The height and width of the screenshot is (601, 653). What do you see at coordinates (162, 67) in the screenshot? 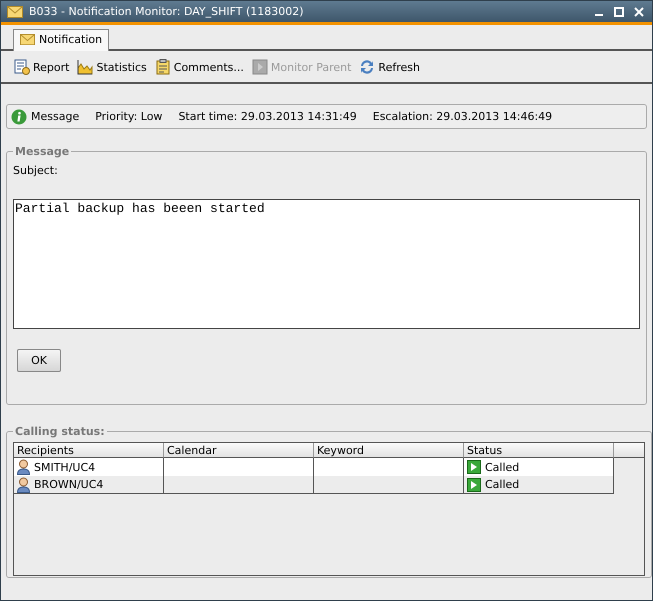
I see `clipboard-icon` at bounding box center [162, 67].